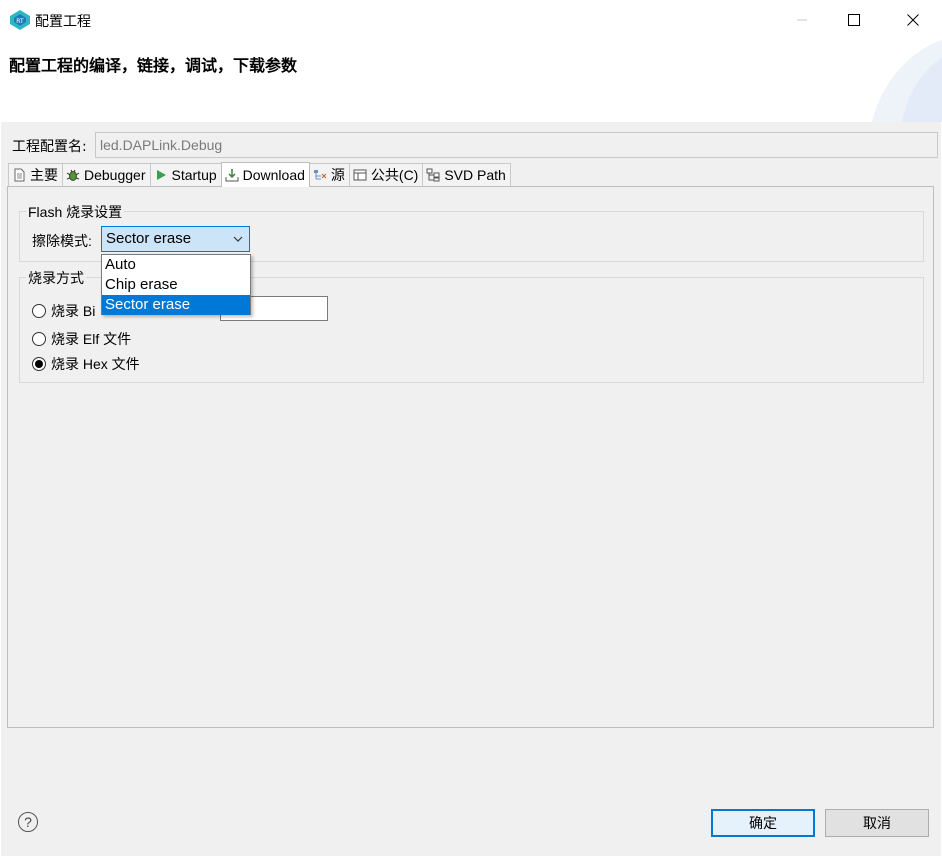 The height and width of the screenshot is (857, 942). I want to click on radio-dot, so click(39, 364).